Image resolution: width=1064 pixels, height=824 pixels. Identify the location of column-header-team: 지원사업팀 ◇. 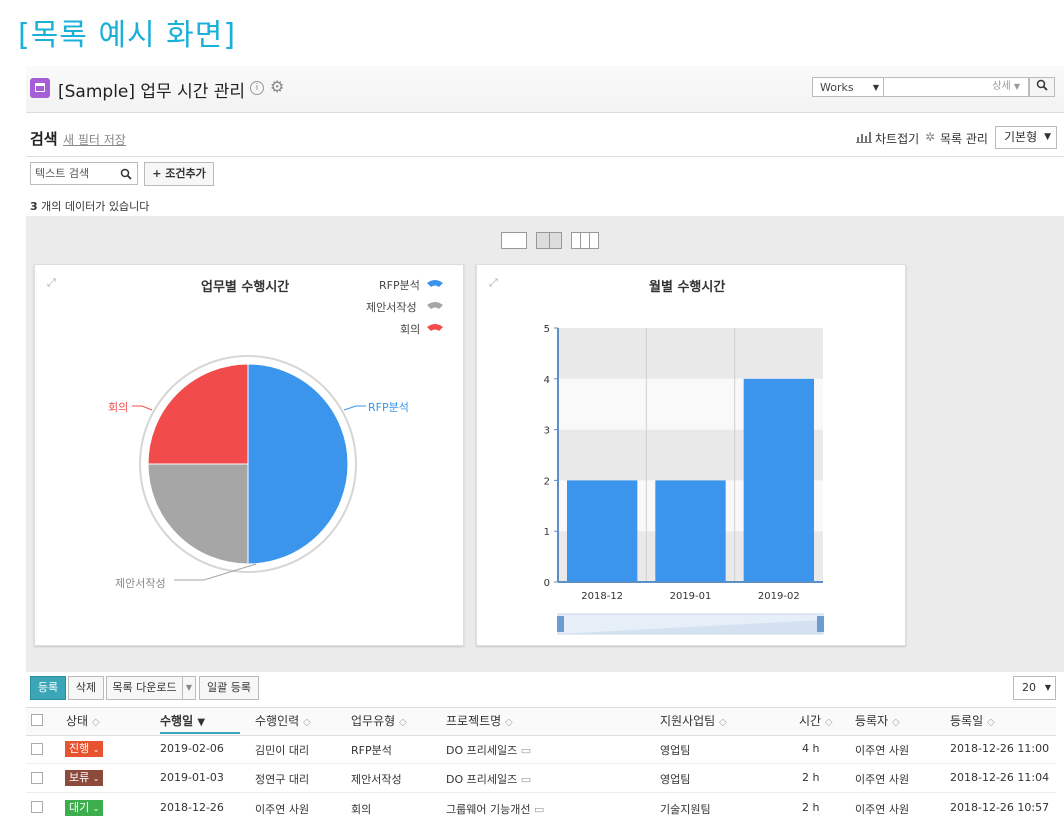
(693, 720).